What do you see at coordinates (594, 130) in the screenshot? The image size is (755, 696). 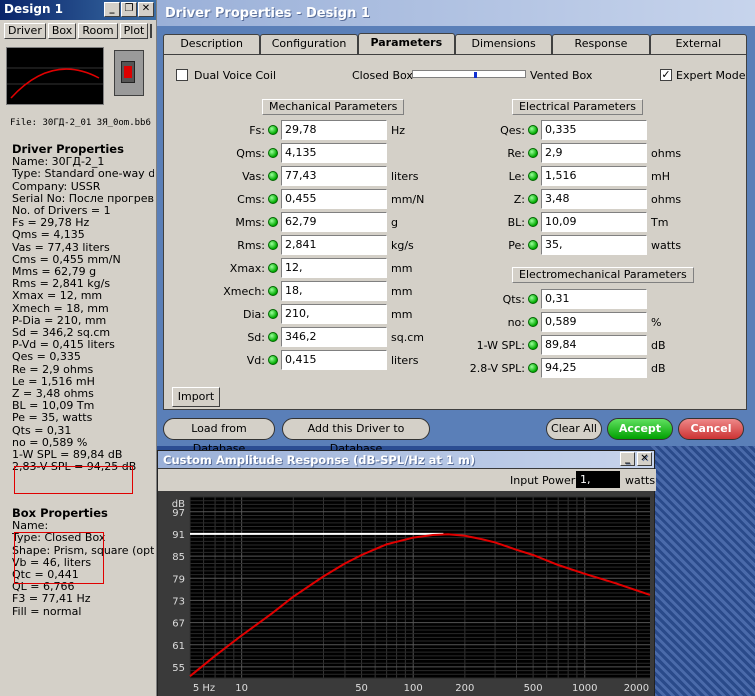 I see `param-input: 0,335` at bounding box center [594, 130].